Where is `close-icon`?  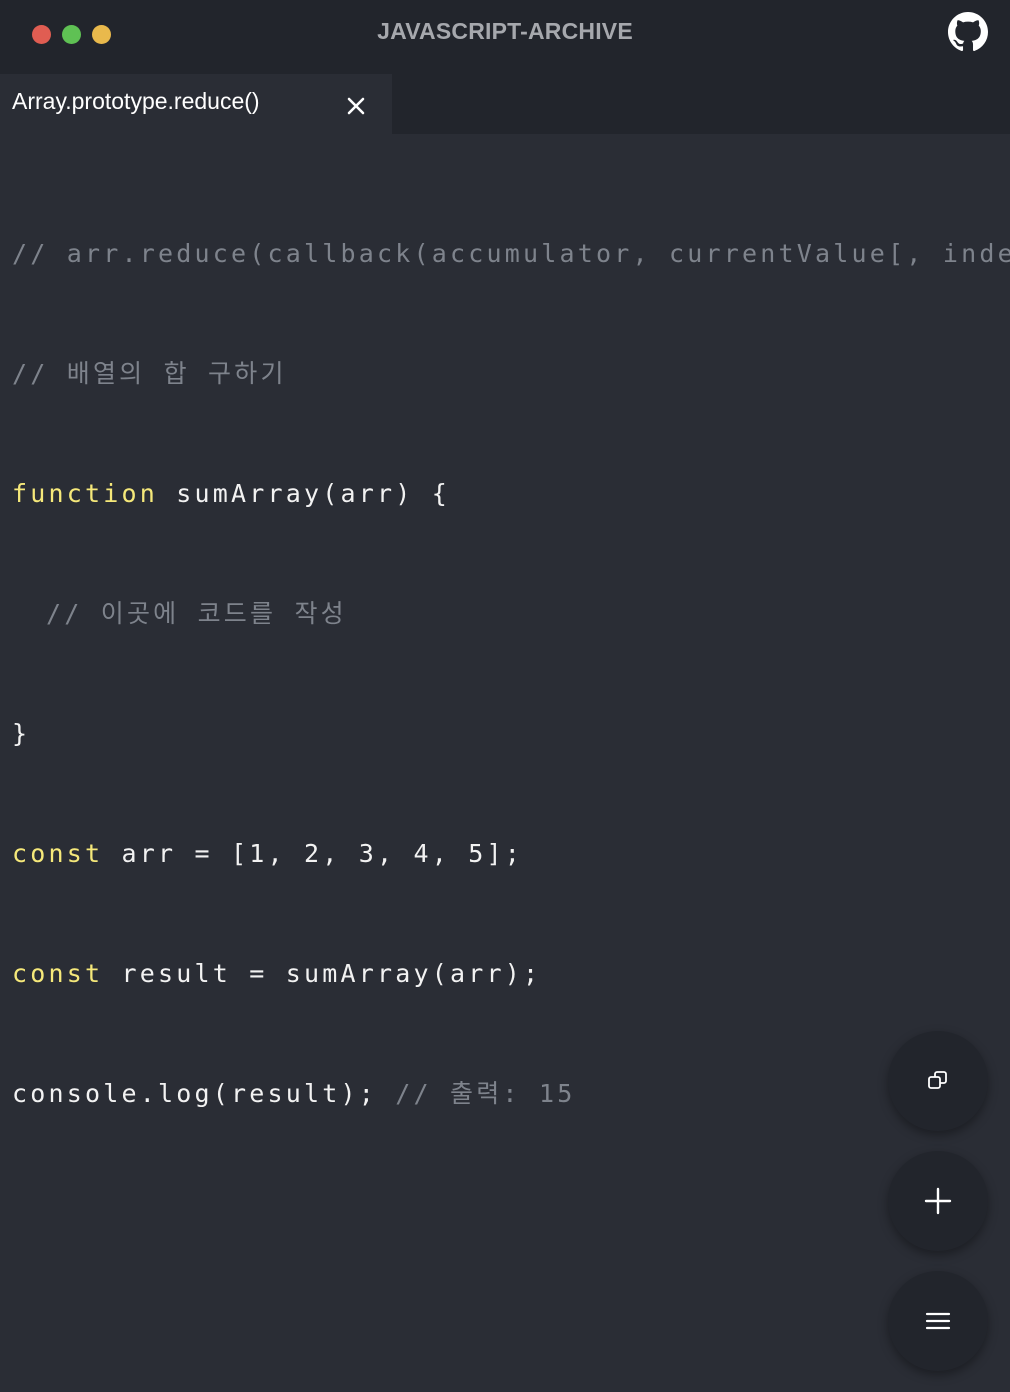 close-icon is located at coordinates (356, 106).